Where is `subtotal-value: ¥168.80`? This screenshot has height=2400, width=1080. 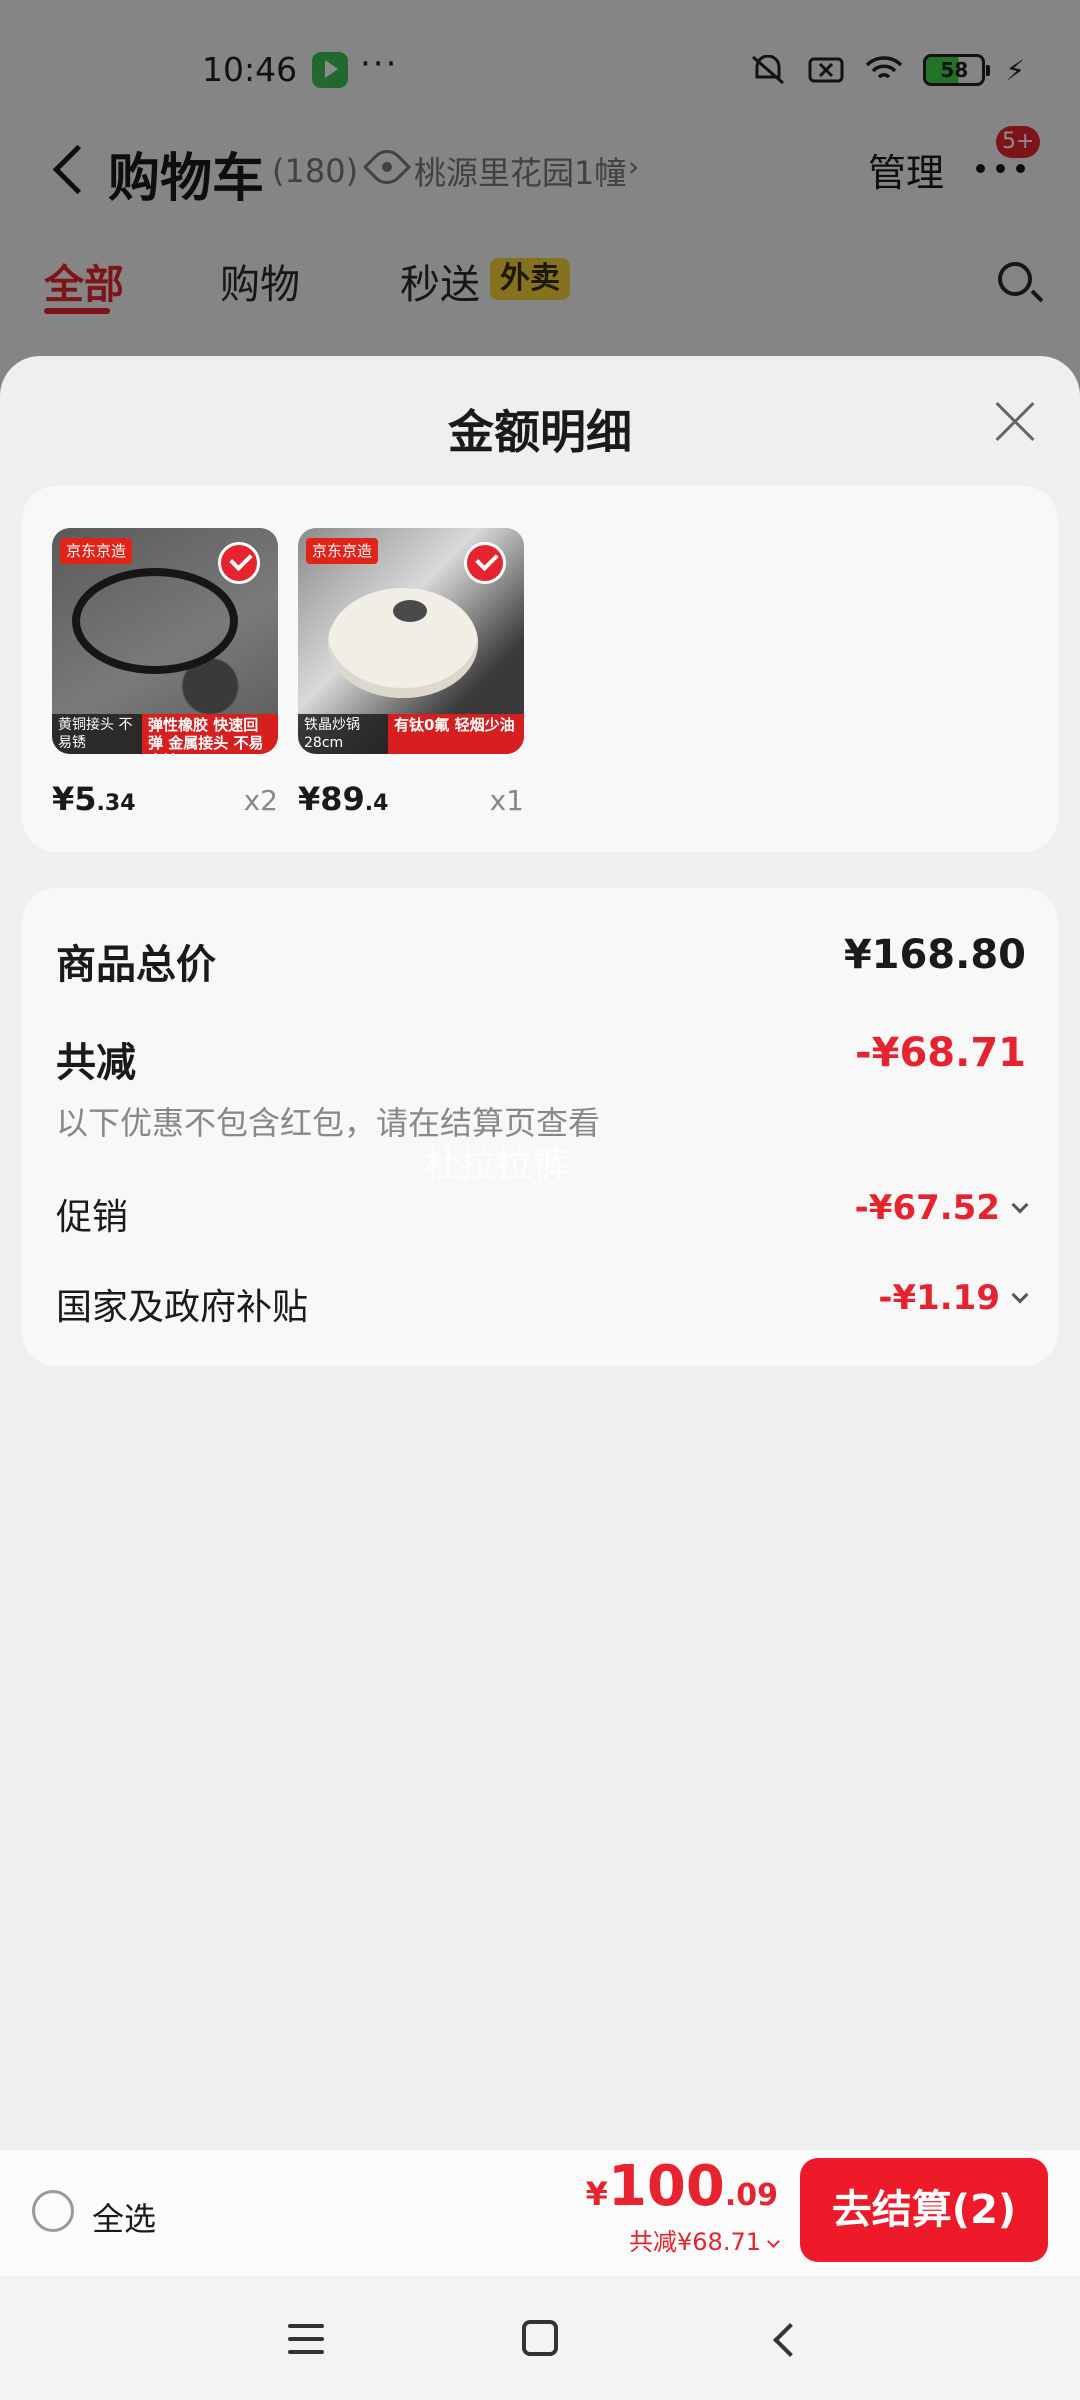 subtotal-value: ¥168.80 is located at coordinates (934, 955).